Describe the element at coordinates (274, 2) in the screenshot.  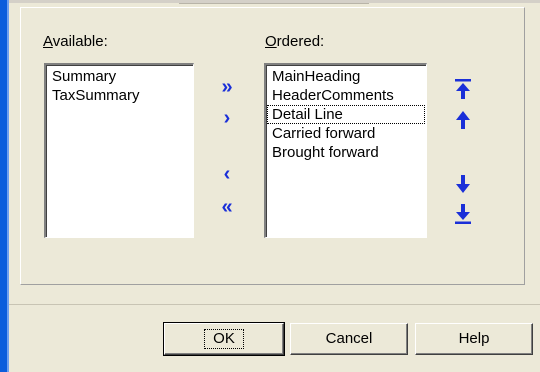
I see `window-top-edge` at that location.